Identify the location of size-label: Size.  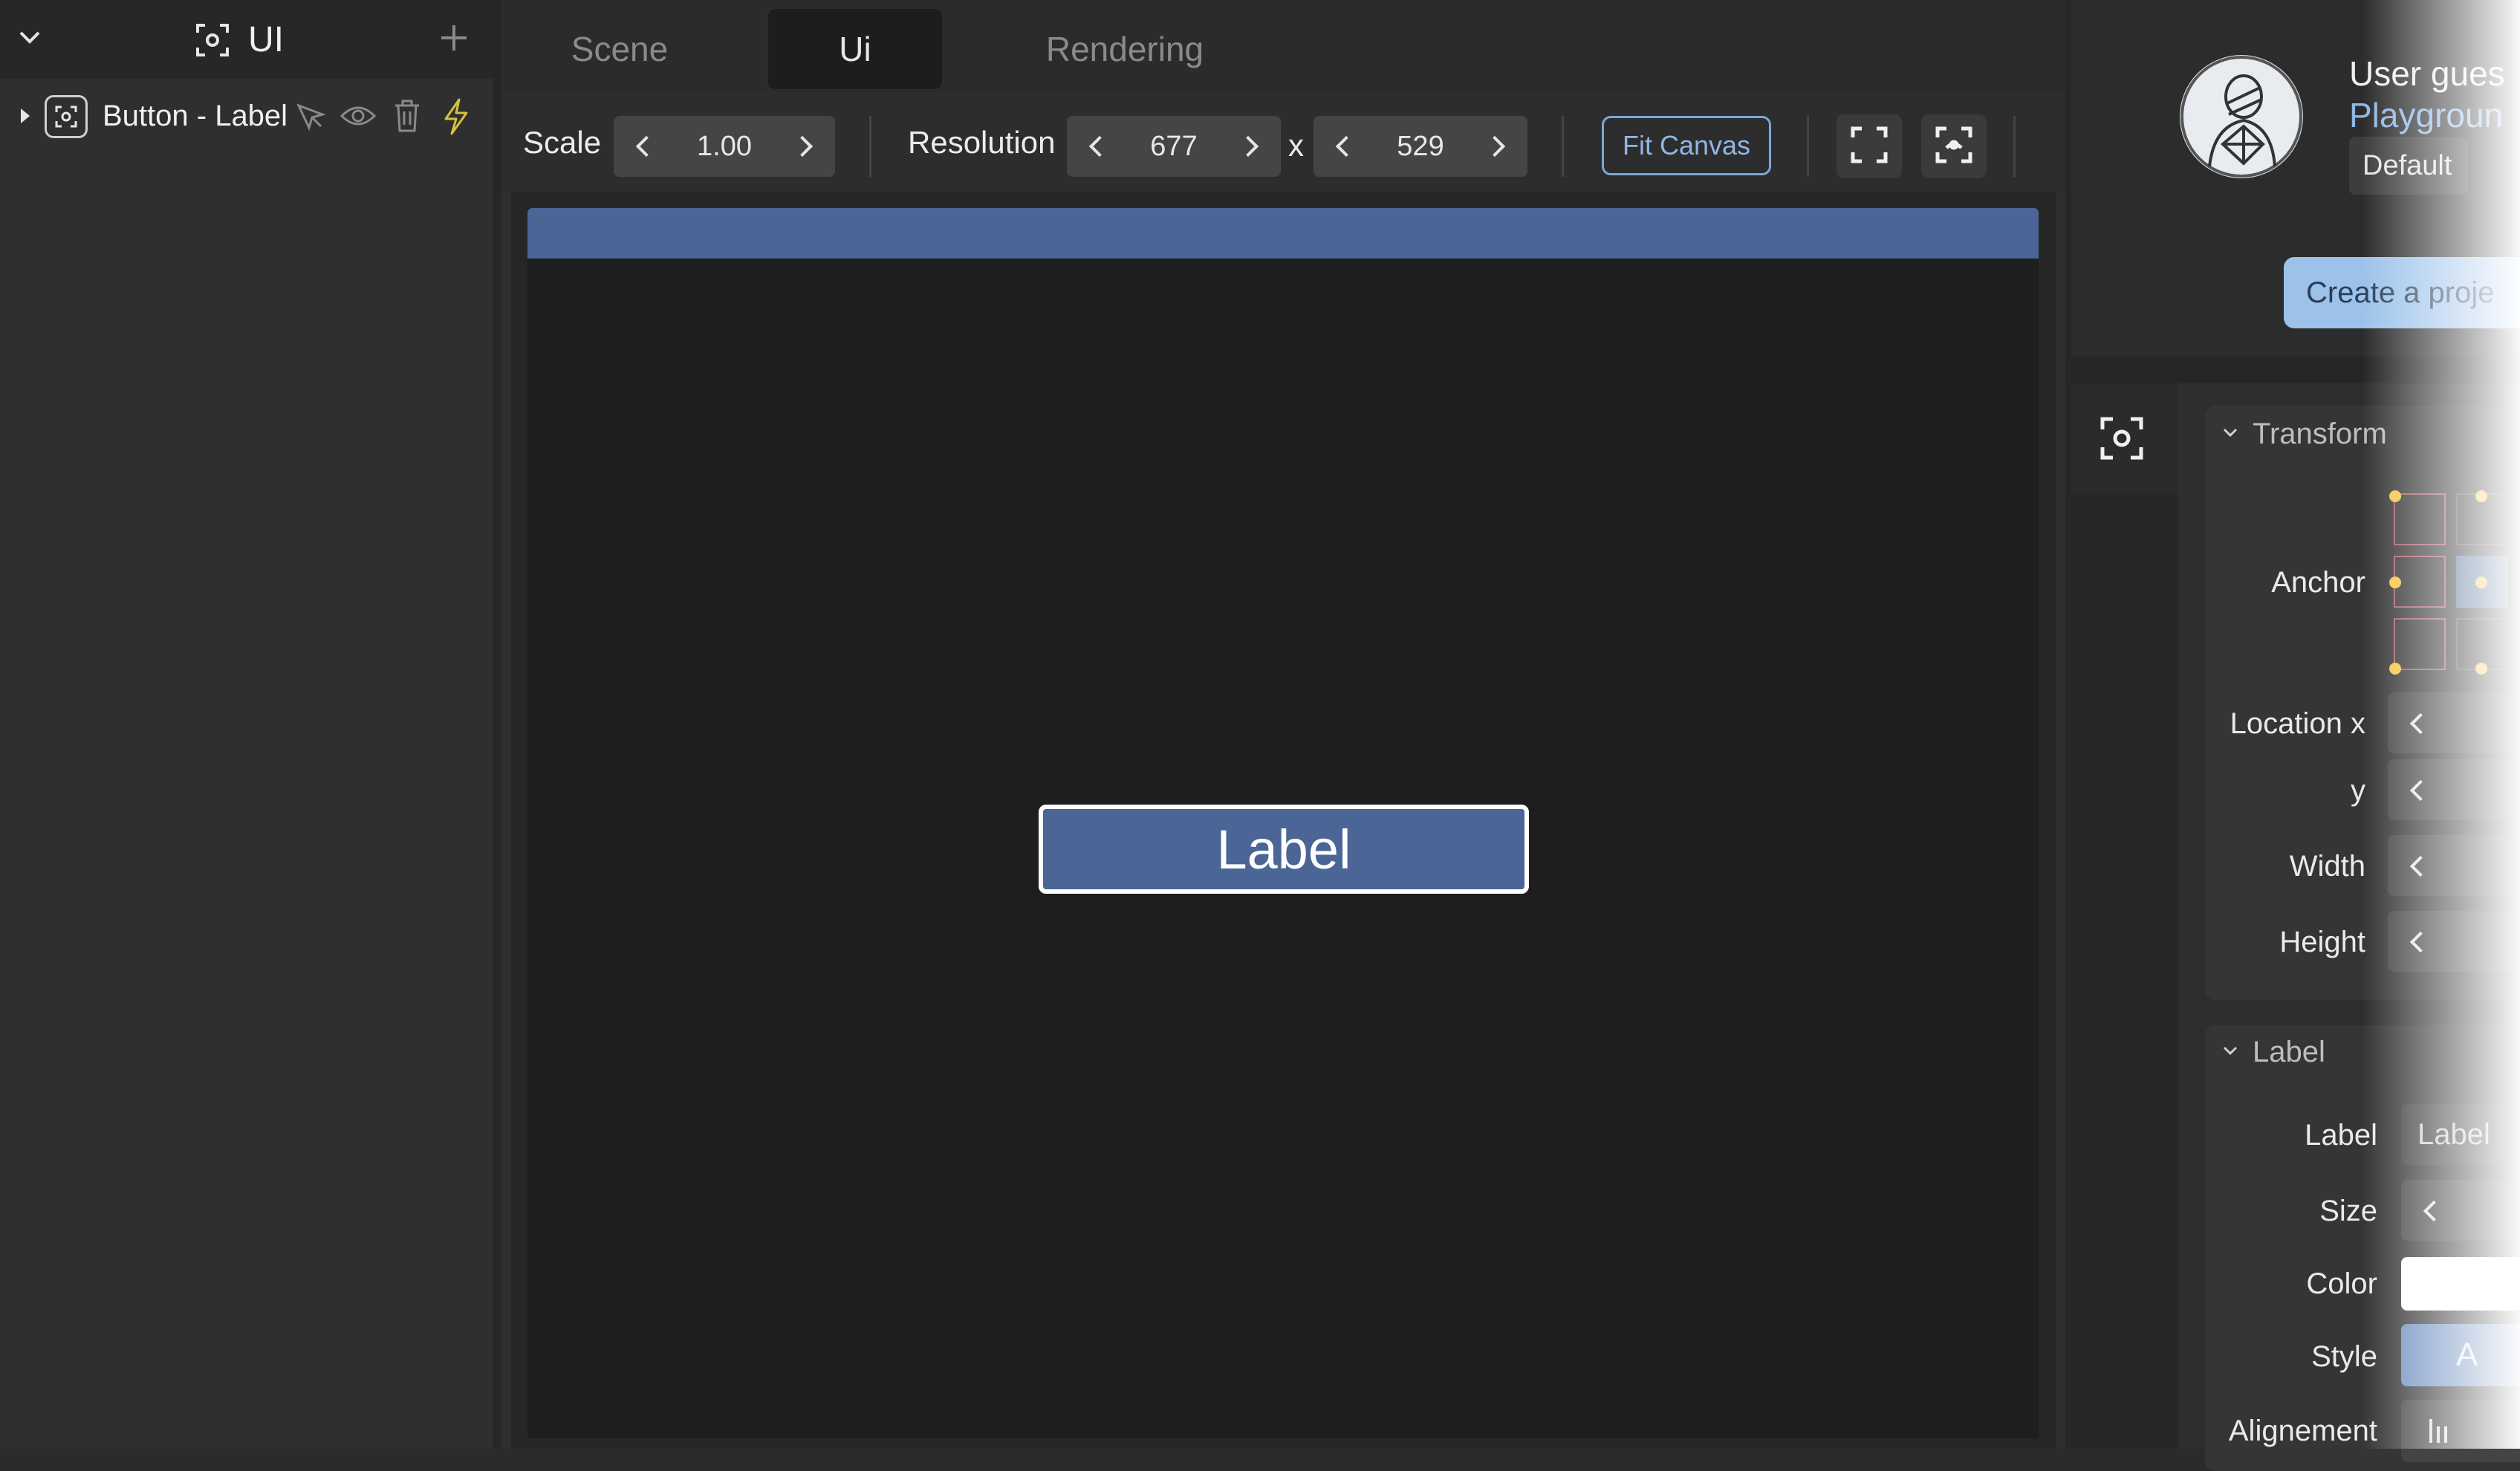
(2348, 1211).